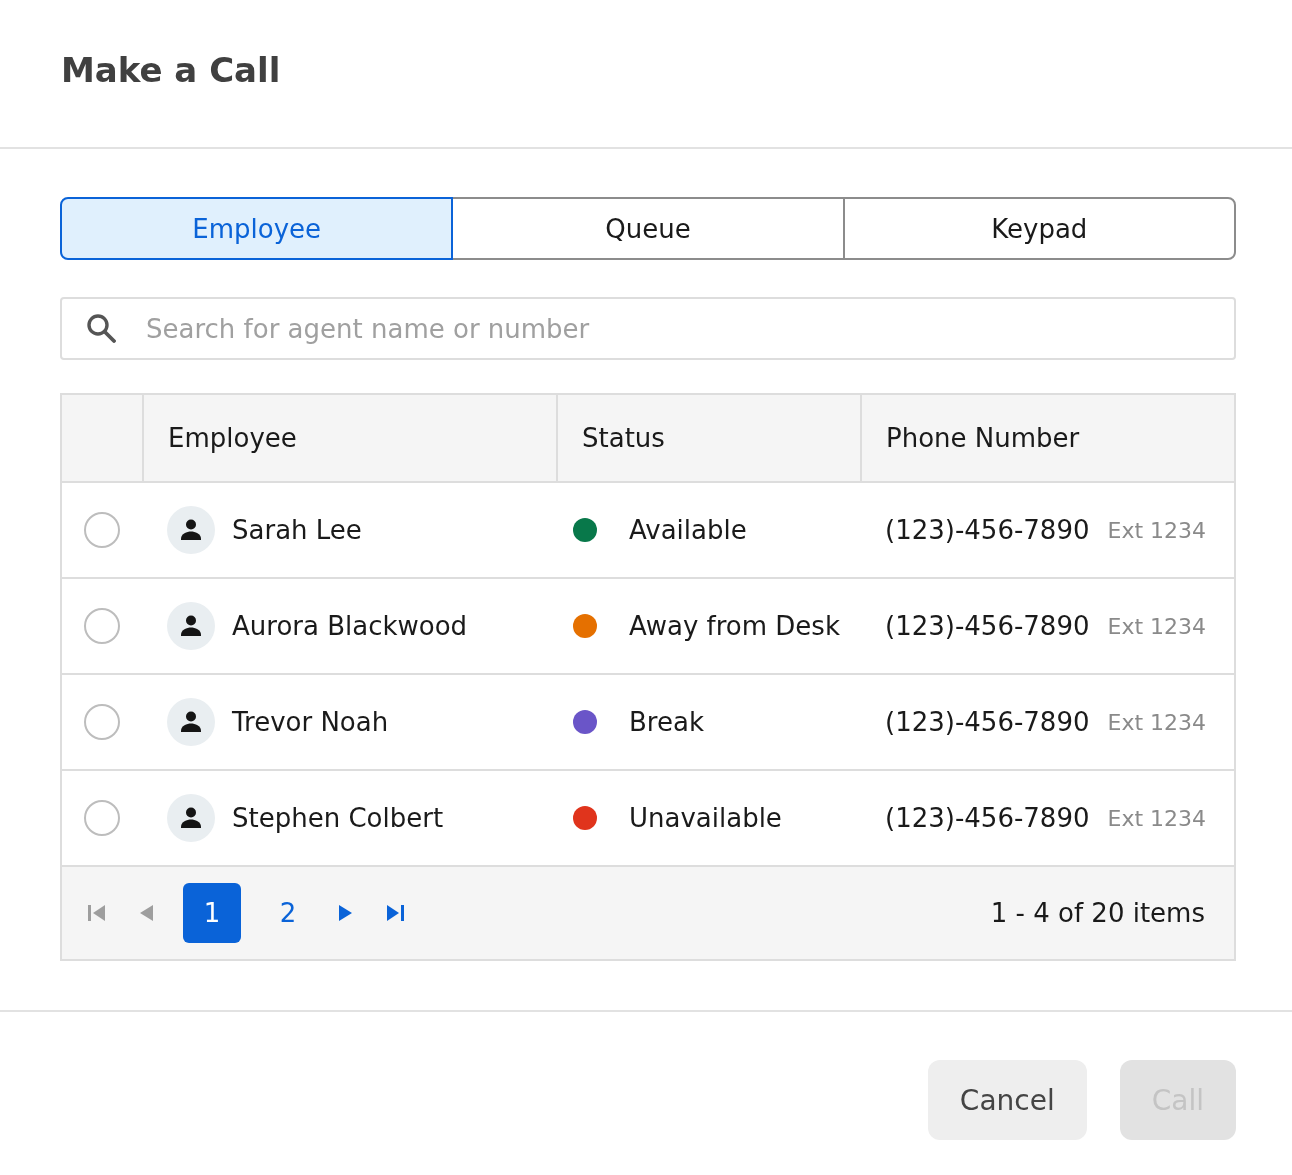  Describe the element at coordinates (688, 530) in the screenshot. I see `status-label: Available` at that location.